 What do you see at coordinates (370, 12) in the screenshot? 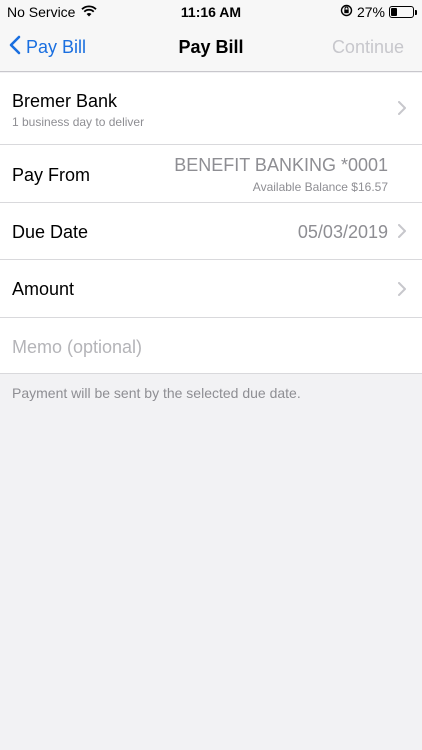
I see `battery-percentage: 27%` at bounding box center [370, 12].